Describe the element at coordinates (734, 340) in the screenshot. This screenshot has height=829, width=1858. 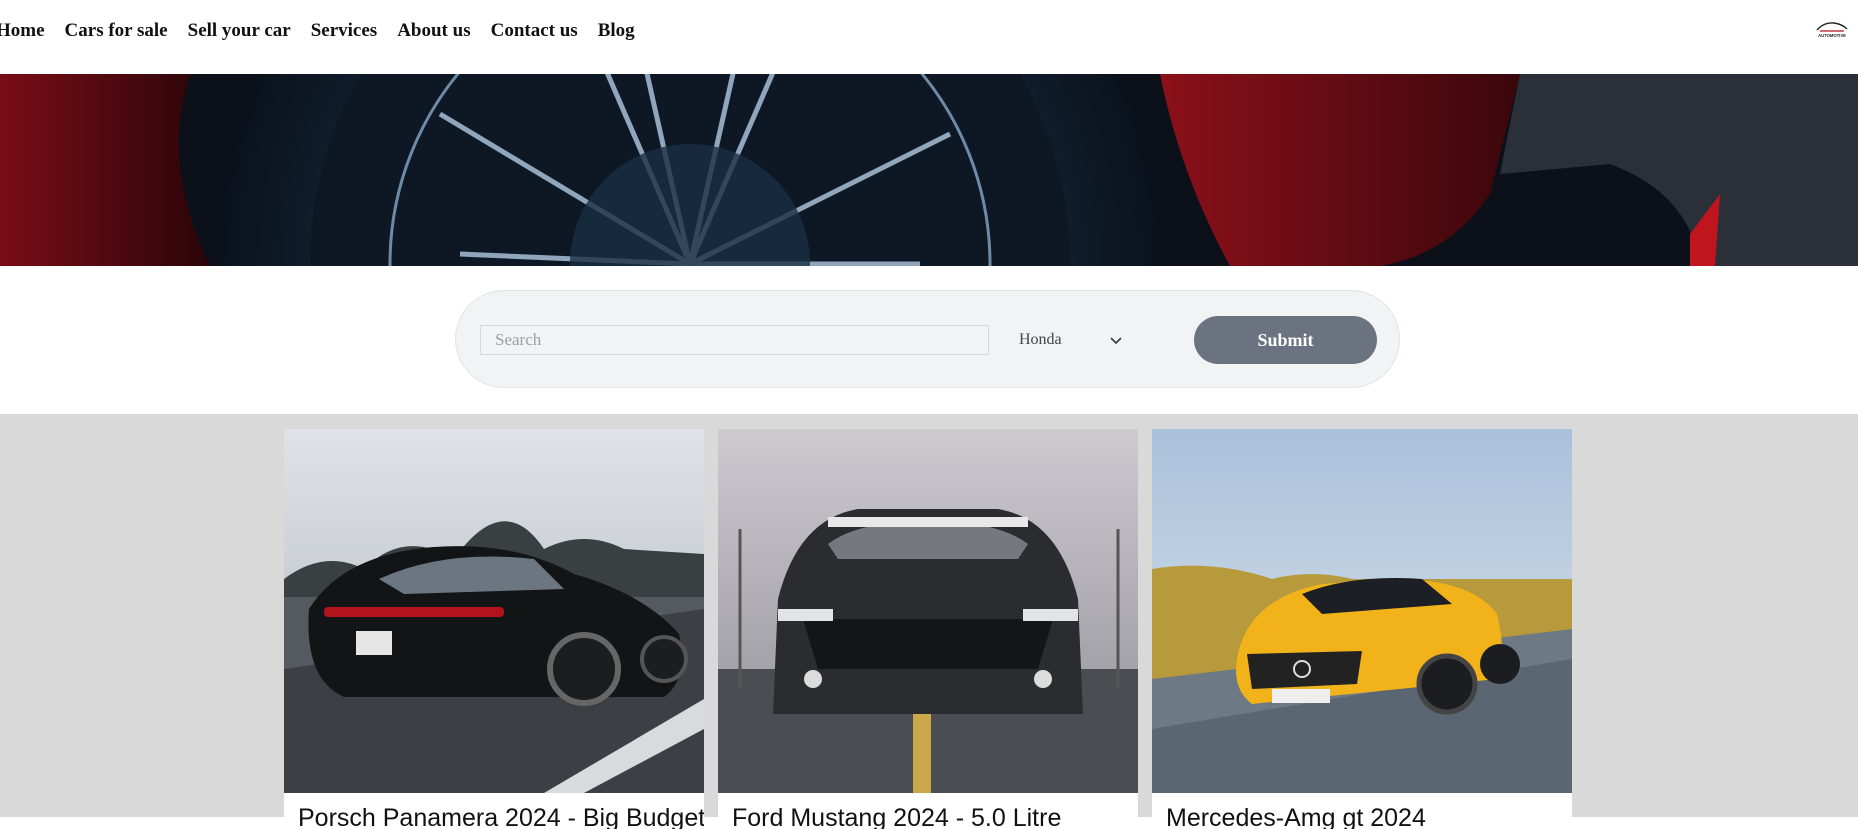
I see `search-input` at that location.